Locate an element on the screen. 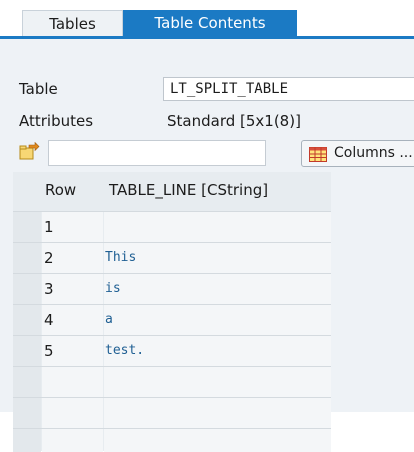  row-value: test. is located at coordinates (217, 351).